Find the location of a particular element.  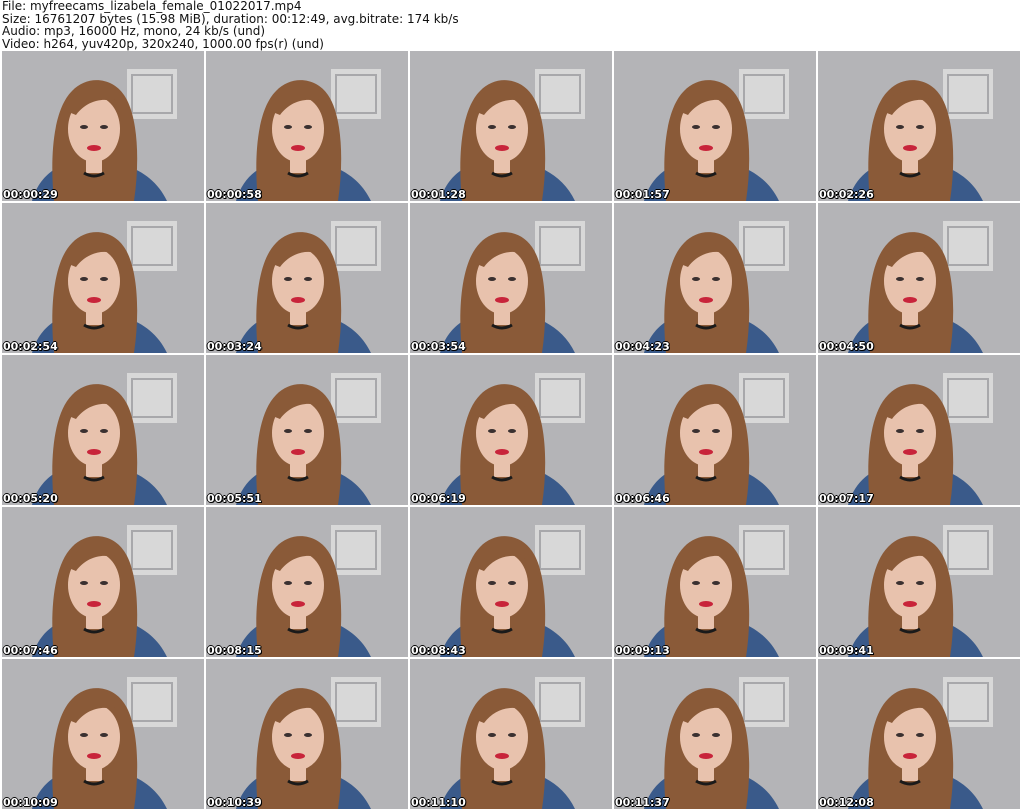

video-thumbnail-24: 00:11:37 is located at coordinates (715, 734).